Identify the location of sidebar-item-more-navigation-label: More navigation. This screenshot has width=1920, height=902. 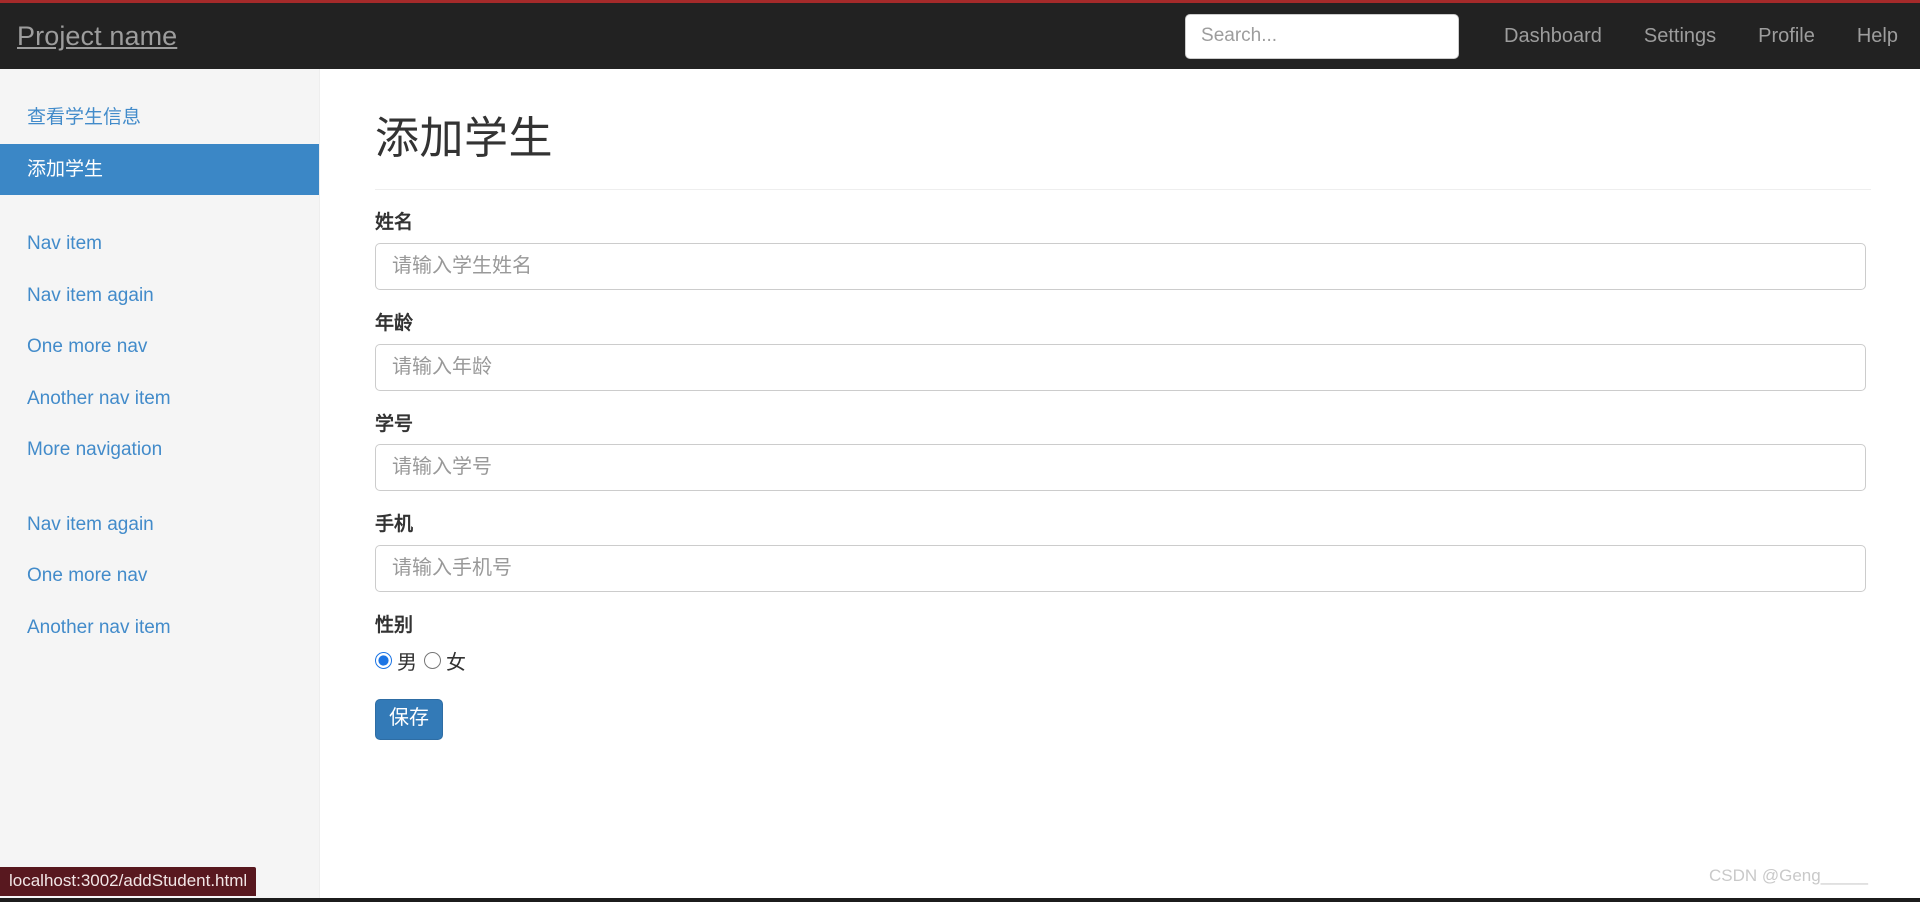
(159, 450).